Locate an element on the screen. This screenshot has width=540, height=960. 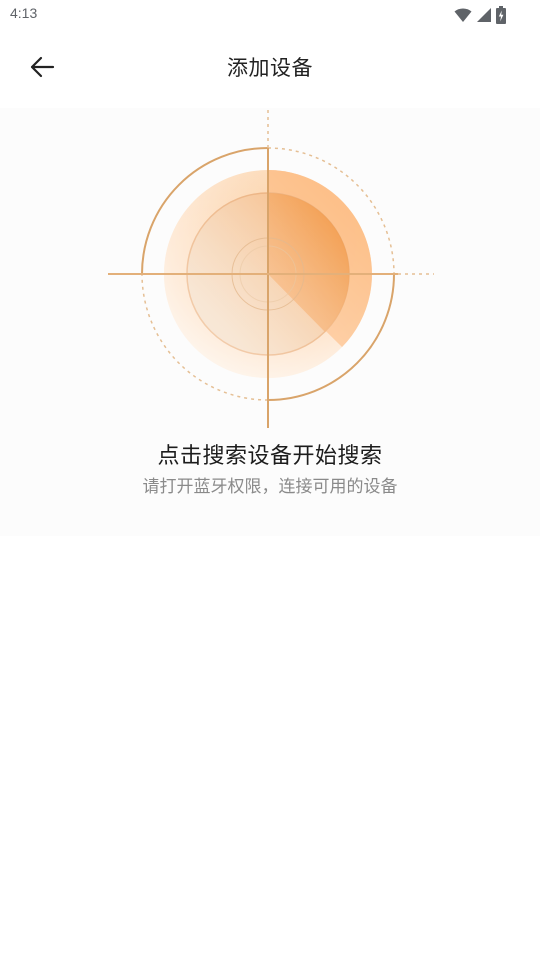
cellular-signal-icon is located at coordinates (484, 15).